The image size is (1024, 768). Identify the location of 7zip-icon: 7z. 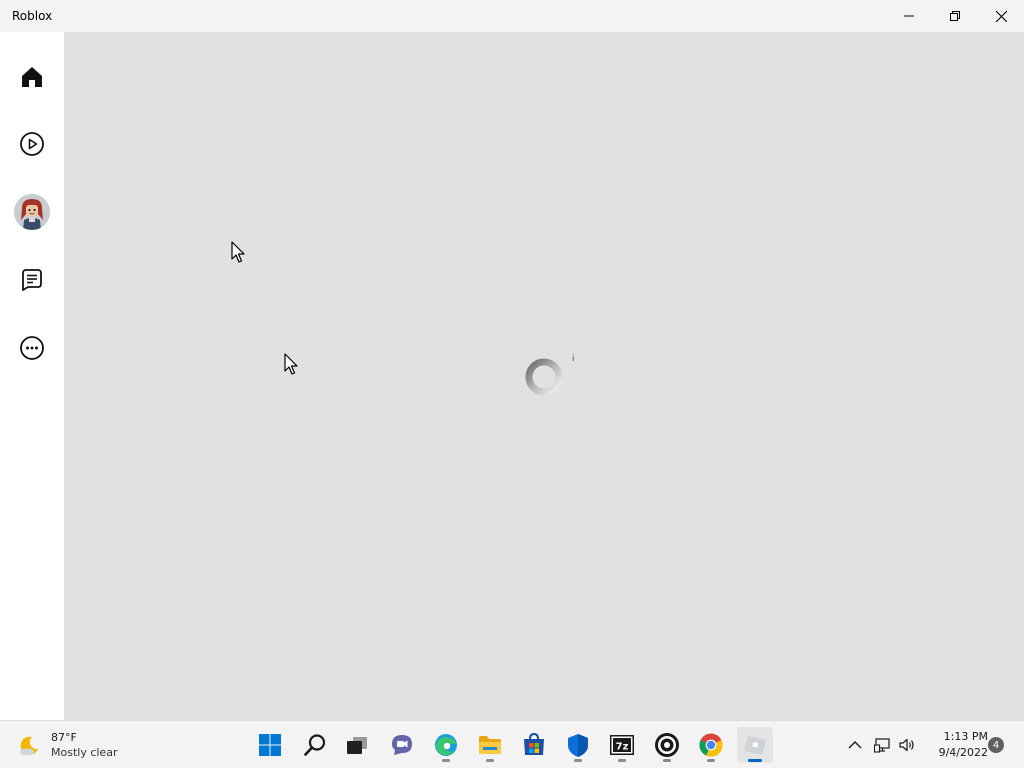
(622, 745).